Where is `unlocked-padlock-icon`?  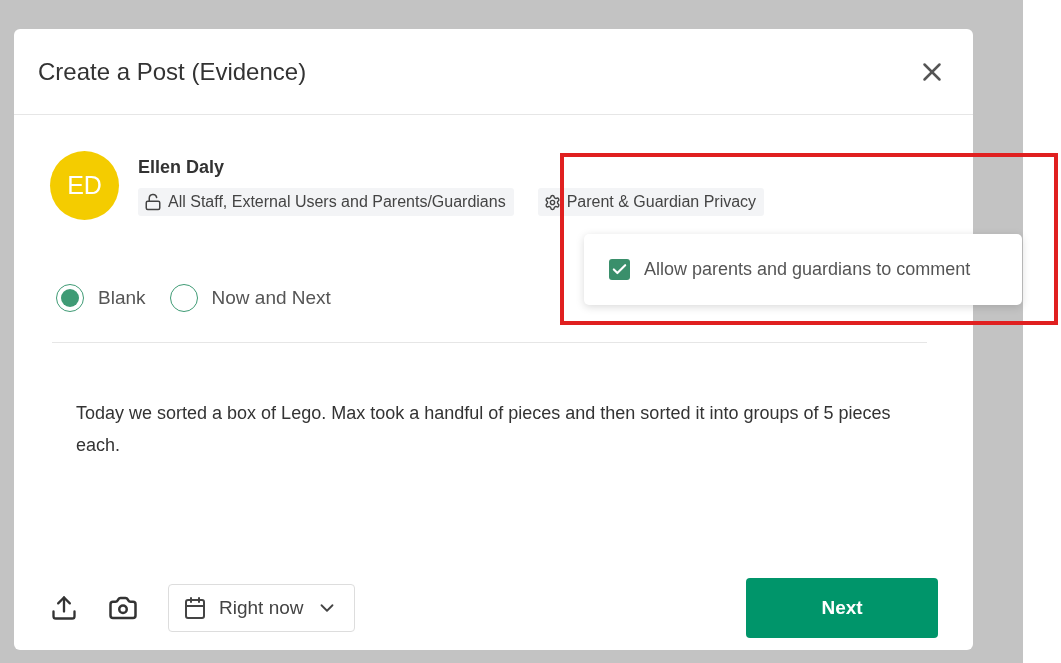
unlocked-padlock-icon is located at coordinates (153, 202).